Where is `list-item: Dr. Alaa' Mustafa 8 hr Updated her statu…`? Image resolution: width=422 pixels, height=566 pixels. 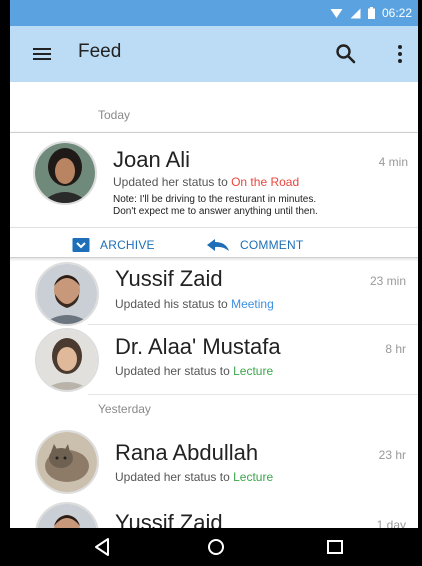 list-item: Dr. Alaa' Mustafa 8 hr Updated her statu… is located at coordinates (214, 361).